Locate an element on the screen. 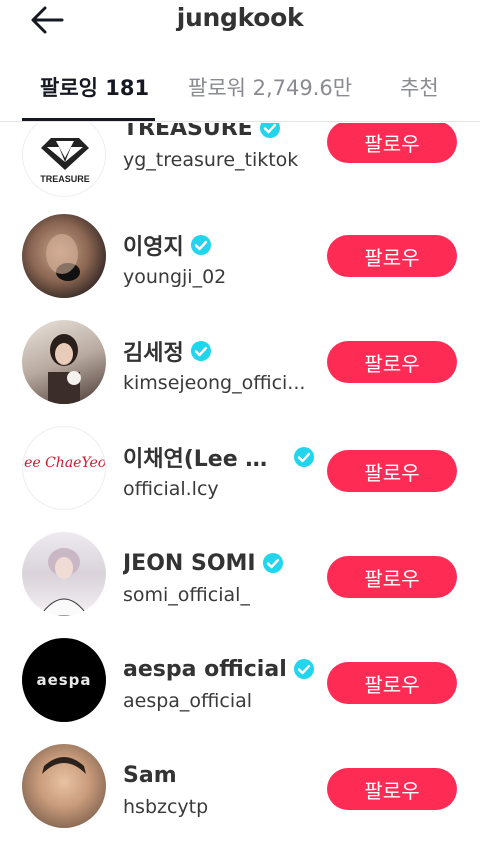 This screenshot has width=480, height=843. user-handle: hsbzcytp is located at coordinates (166, 807).